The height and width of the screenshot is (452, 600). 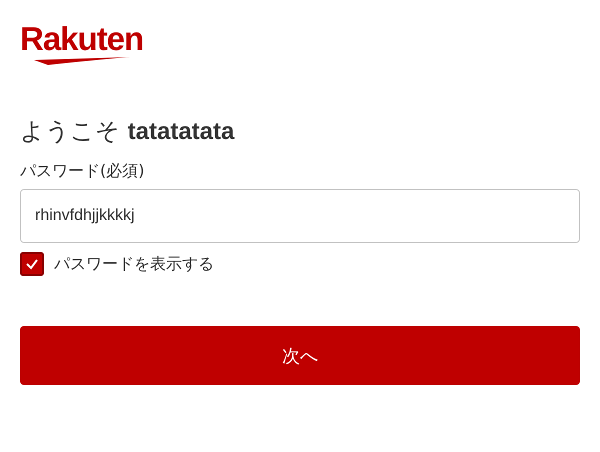 I want to click on next-button: 次へ, so click(x=300, y=355).